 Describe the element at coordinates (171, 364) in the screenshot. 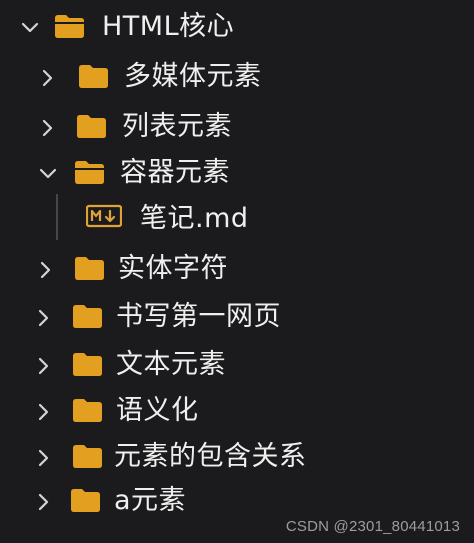

I see `tree-item-label: 文本元素` at that location.